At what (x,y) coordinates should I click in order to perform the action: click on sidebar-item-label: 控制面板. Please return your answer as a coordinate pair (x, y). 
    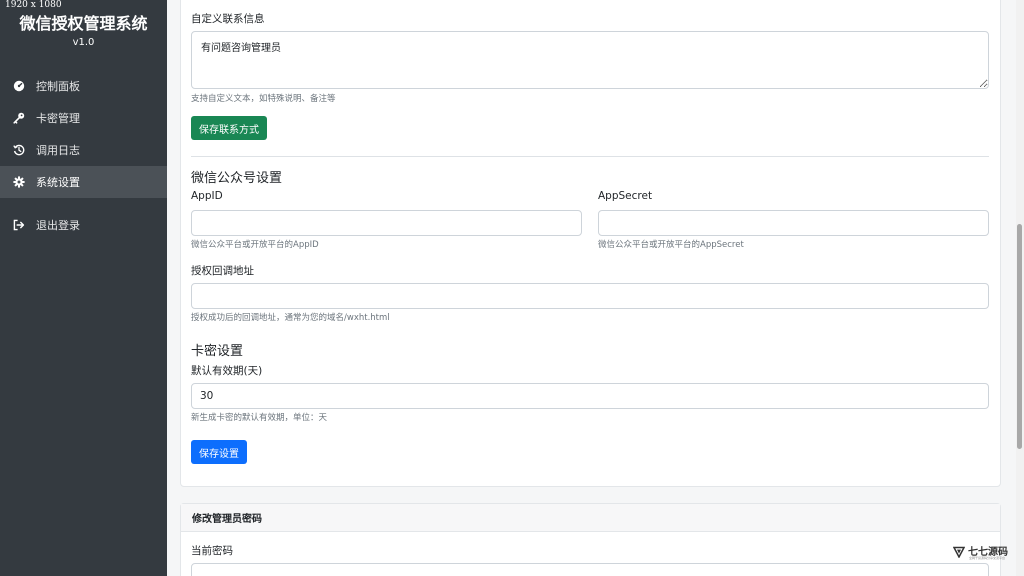
    Looking at the image, I should click on (58, 86).